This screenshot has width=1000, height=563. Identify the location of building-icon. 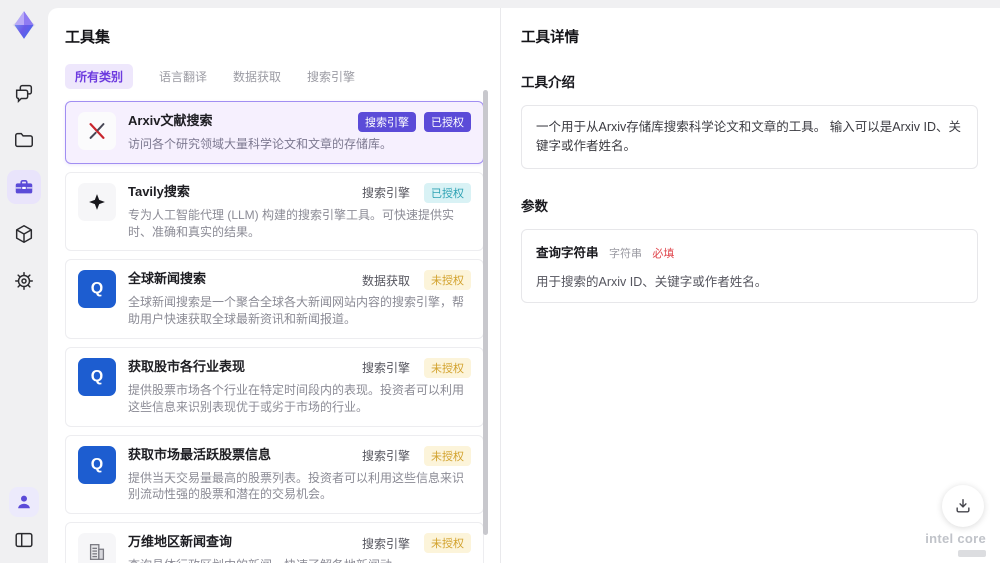
(97, 548).